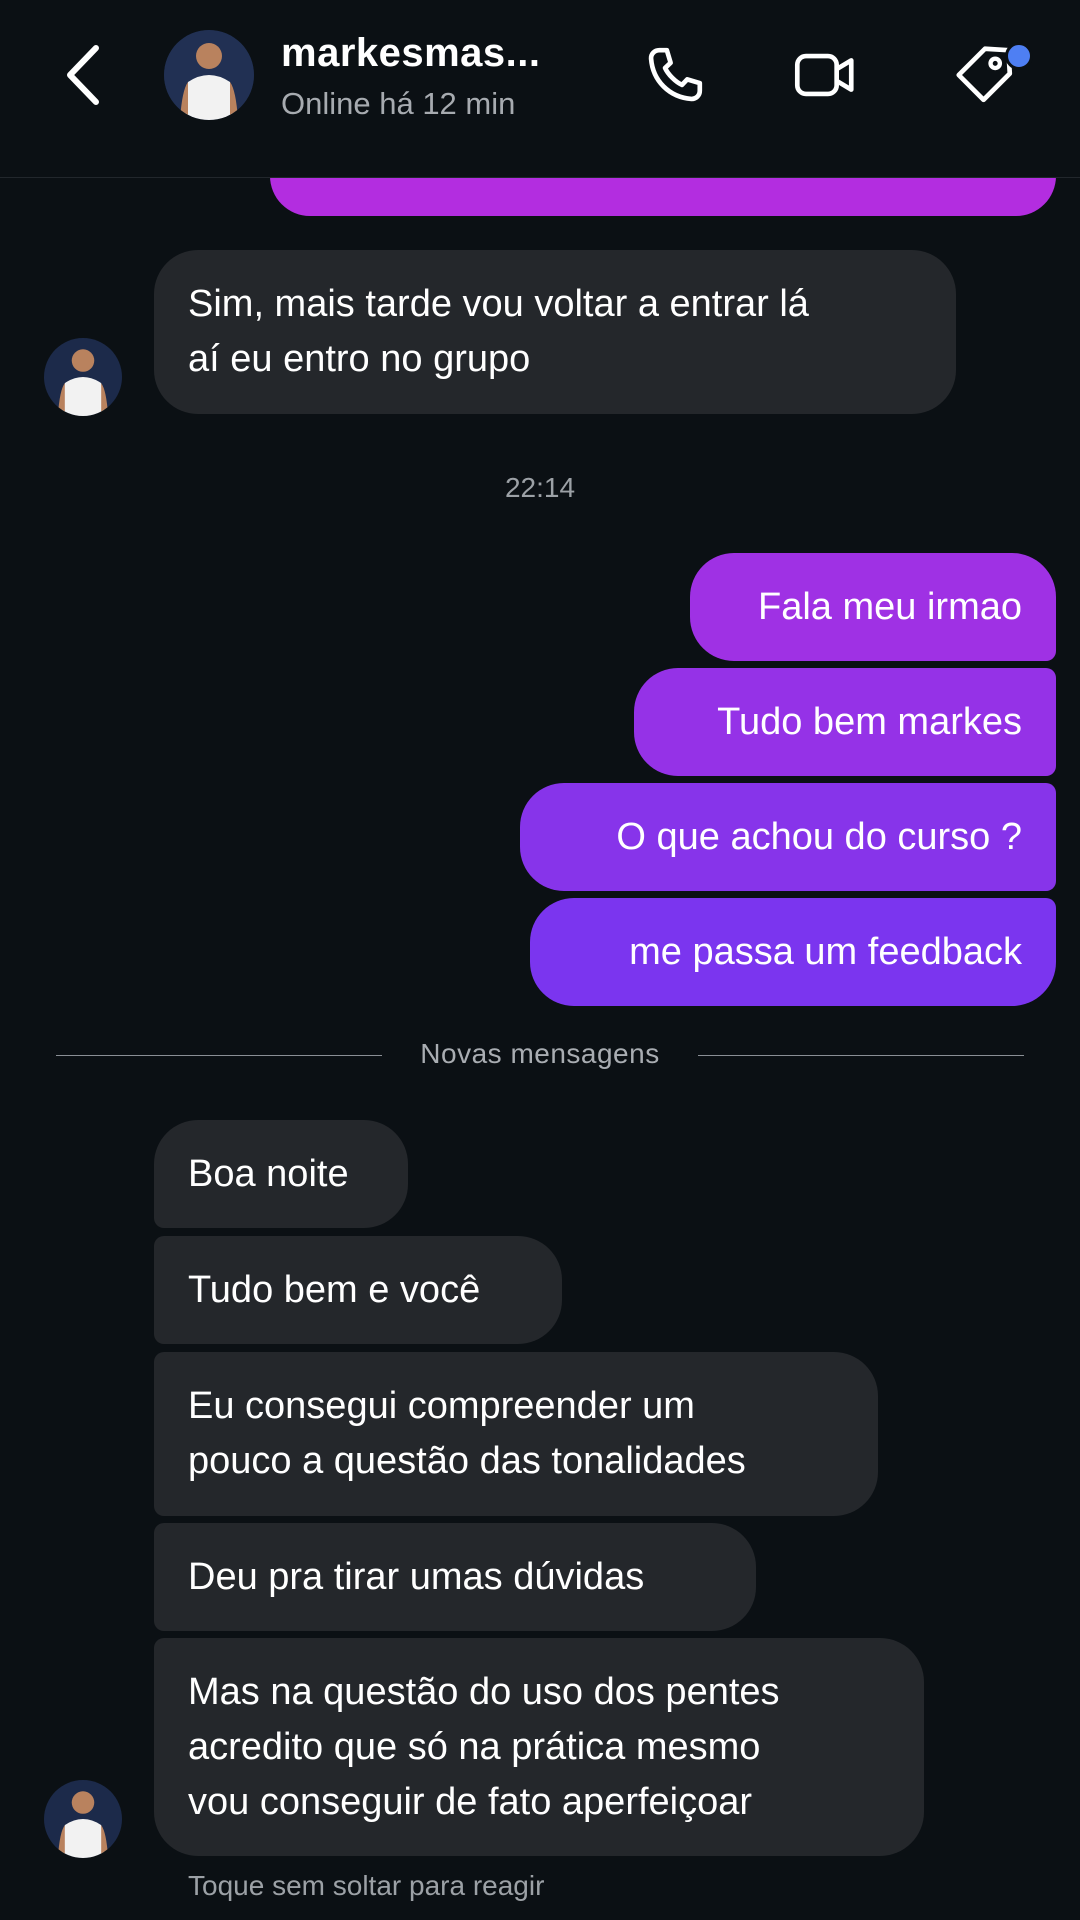 This screenshot has width=1080, height=1920. What do you see at coordinates (675, 75) in the screenshot?
I see `phone-icon` at bounding box center [675, 75].